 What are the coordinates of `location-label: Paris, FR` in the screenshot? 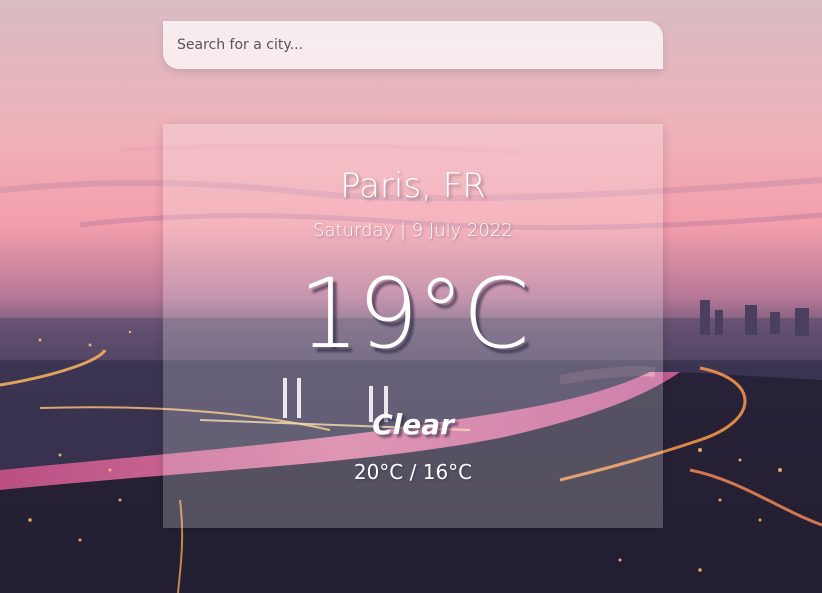 It's located at (413, 186).